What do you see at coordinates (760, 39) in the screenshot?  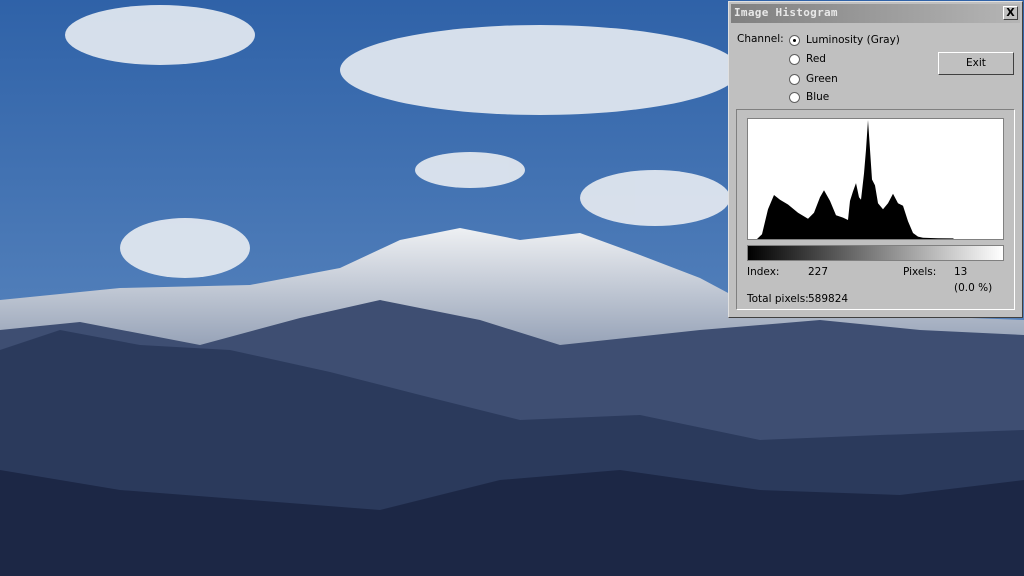 I see `channel-label: Channel:` at bounding box center [760, 39].